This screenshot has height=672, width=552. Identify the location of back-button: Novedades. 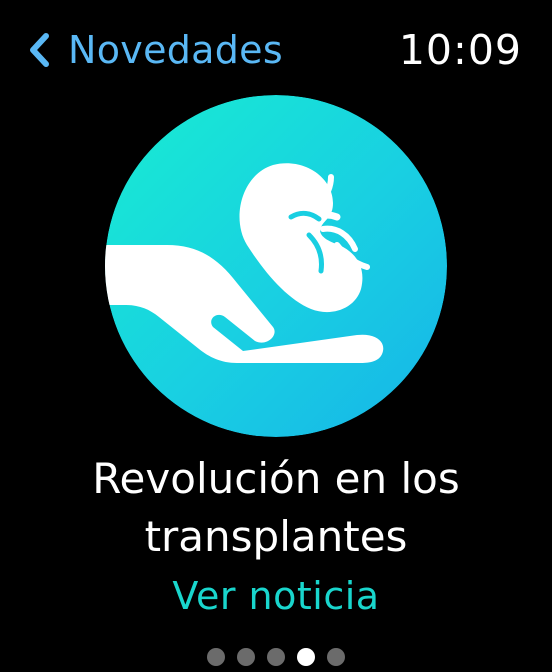
(154, 50).